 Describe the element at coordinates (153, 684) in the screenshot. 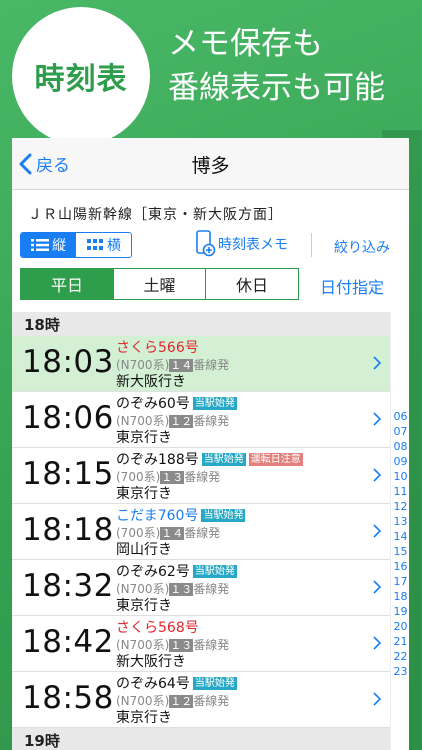

I see `train-name: のぞみ64号` at that location.